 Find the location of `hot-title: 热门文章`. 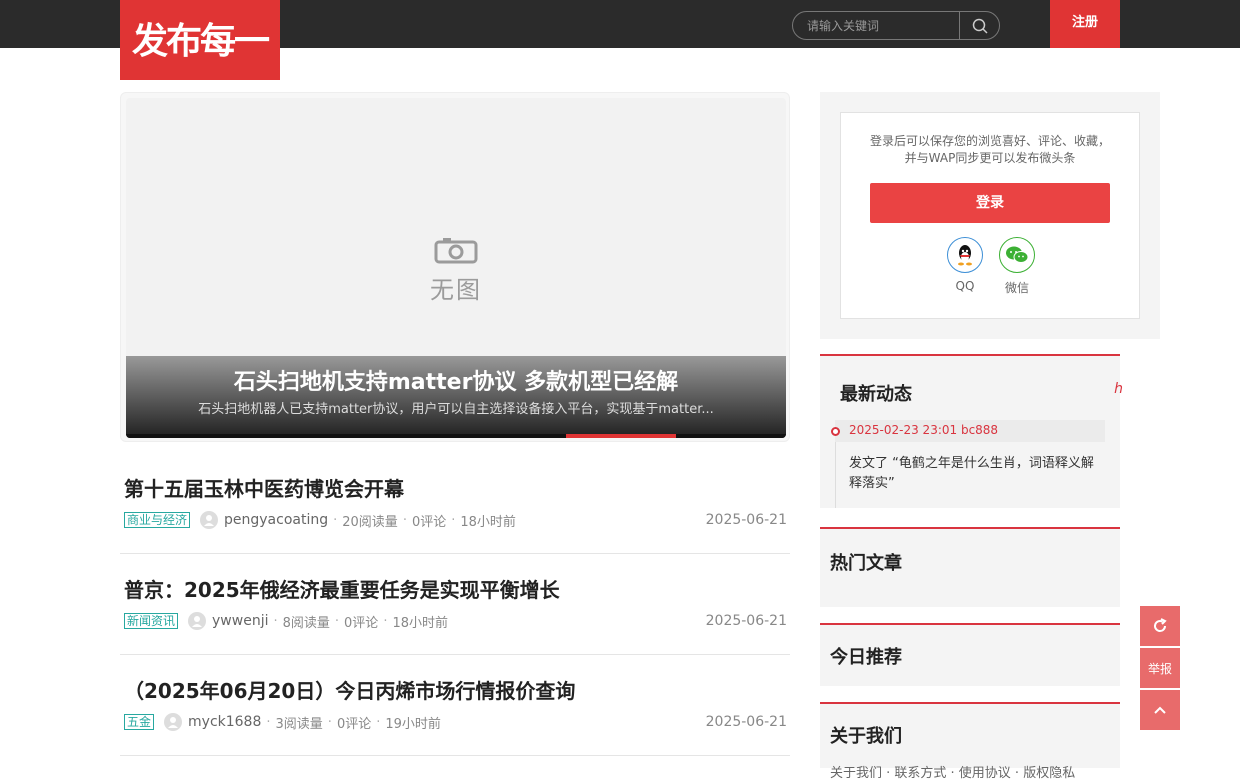

hot-title: 热门文章 is located at coordinates (866, 563).